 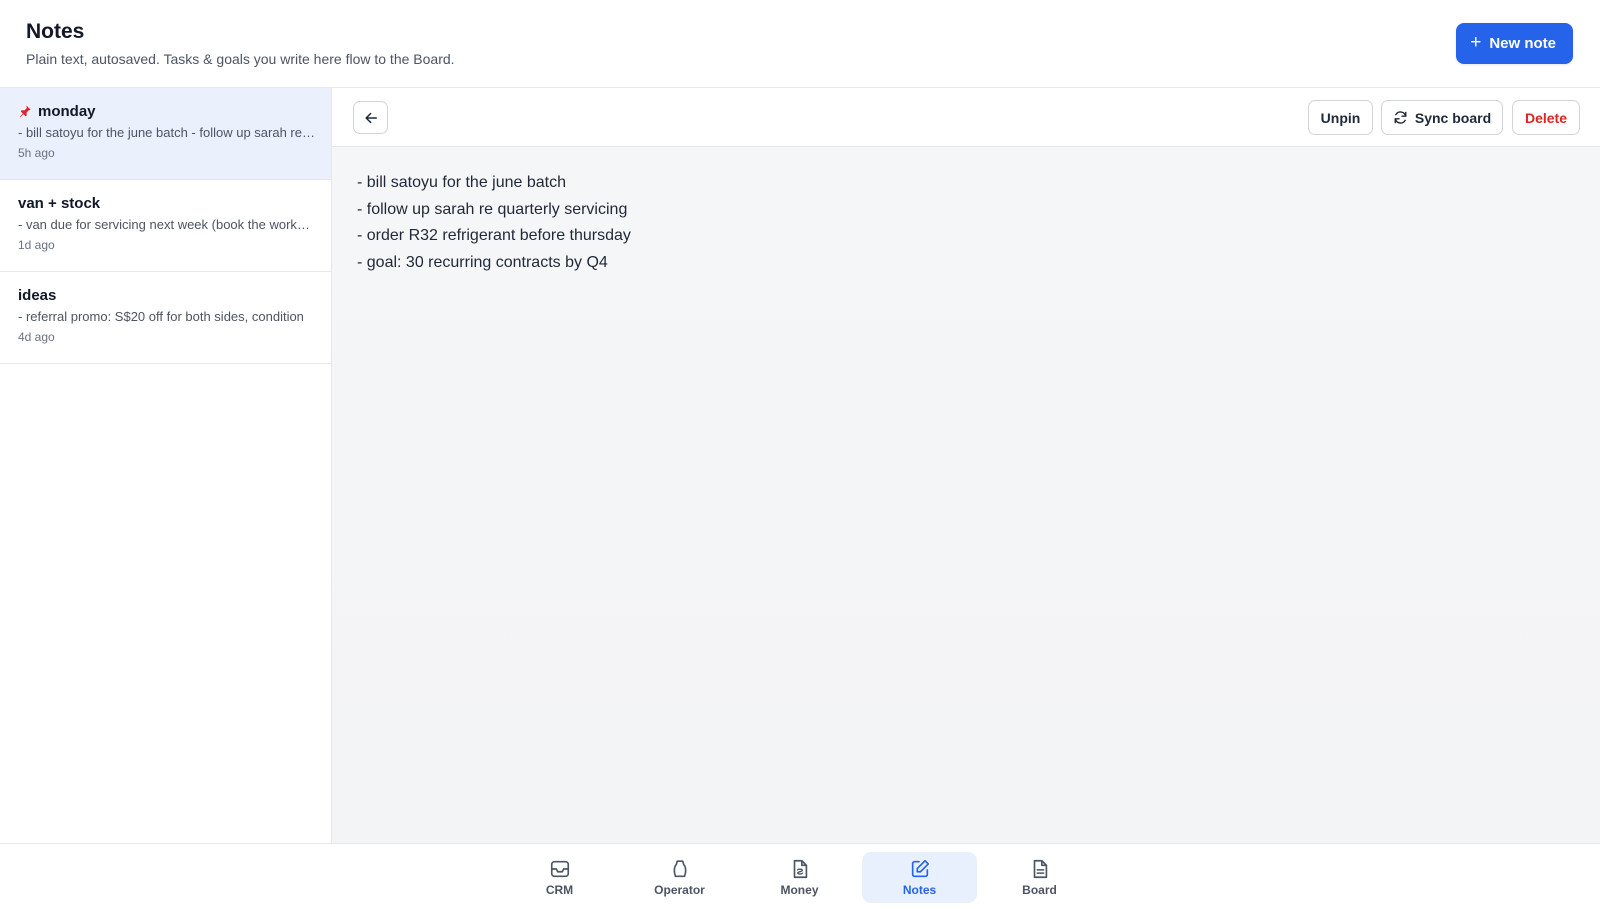 I want to click on new-note-button: + New note, so click(x=1514, y=43).